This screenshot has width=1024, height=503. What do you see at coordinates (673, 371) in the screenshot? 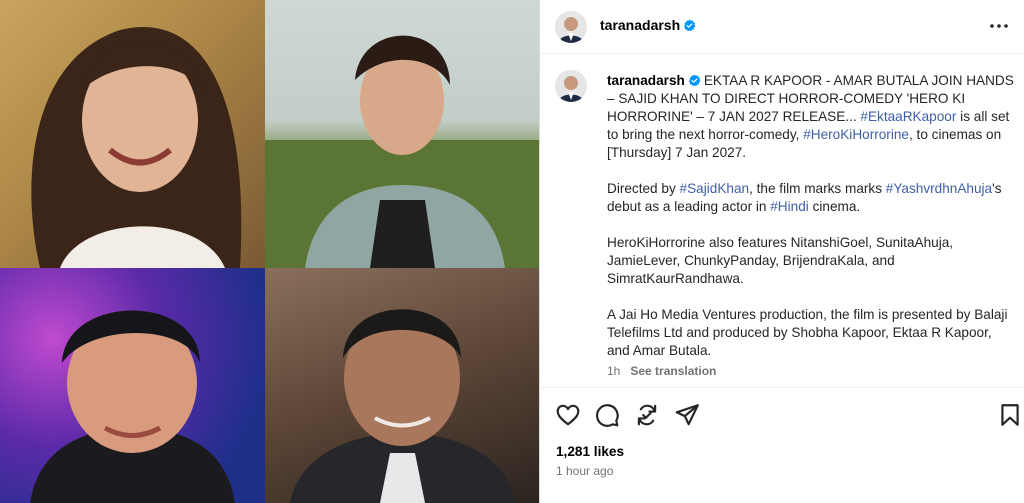
I see `see-translation-link: See translation` at bounding box center [673, 371].